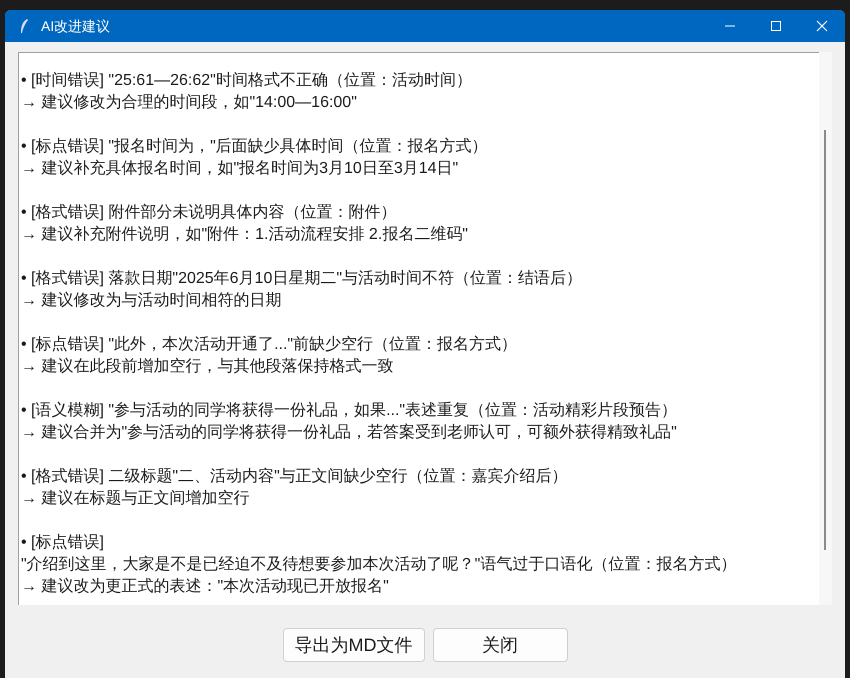 The width and height of the screenshot is (850, 678). What do you see at coordinates (776, 26) in the screenshot?
I see `maximize-icon` at bounding box center [776, 26].